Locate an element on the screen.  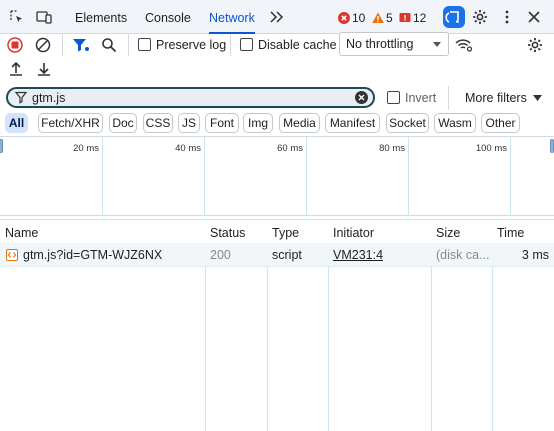
more-tabs-chevron-icon is located at coordinates (276, 17).